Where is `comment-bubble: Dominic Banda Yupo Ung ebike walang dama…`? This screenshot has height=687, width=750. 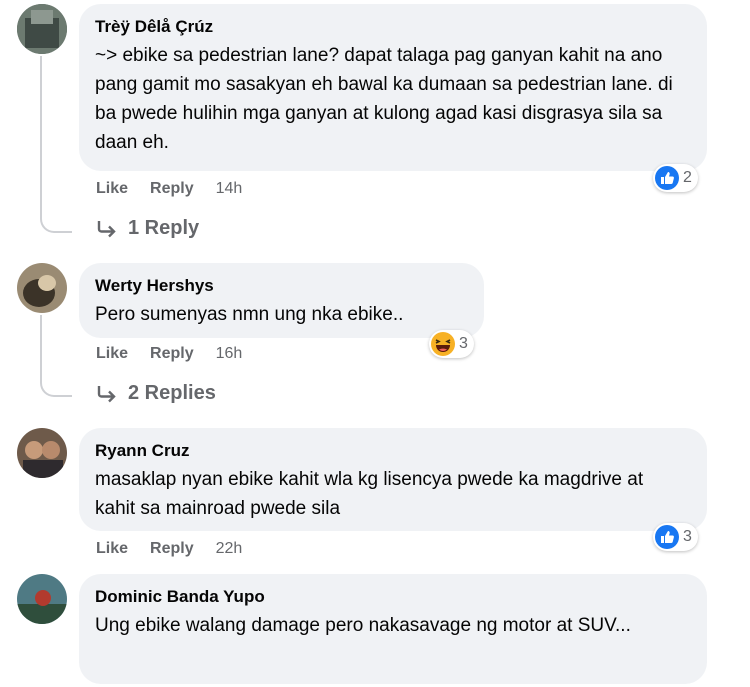
comment-bubble: Dominic Banda Yupo Ung ebike walang dama… is located at coordinates (393, 629).